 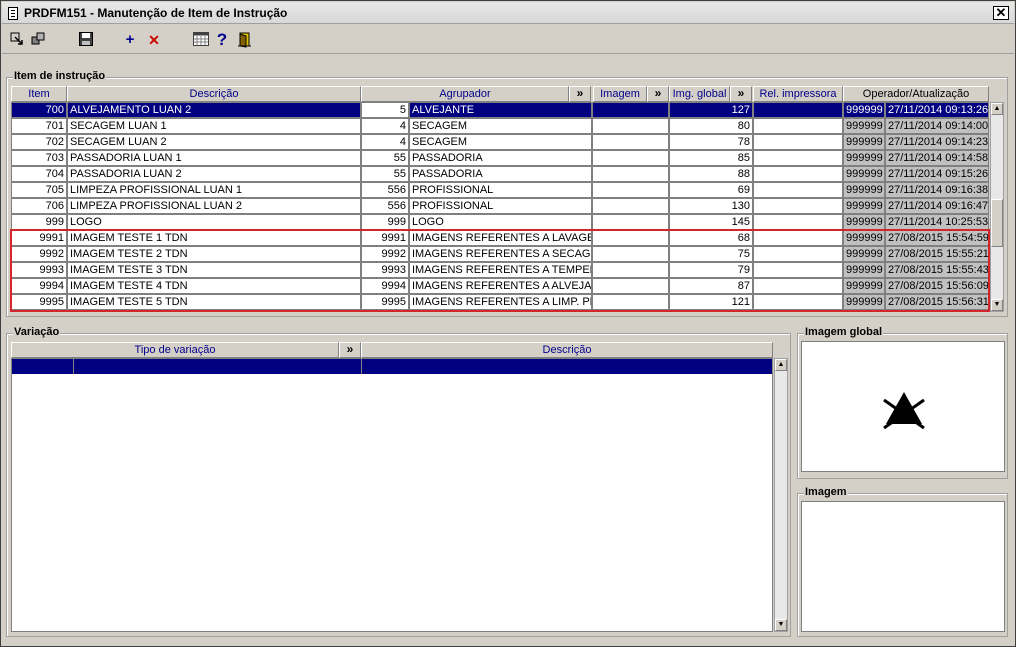 What do you see at coordinates (711, 206) in the screenshot?
I see `cell-img-global: 130` at bounding box center [711, 206].